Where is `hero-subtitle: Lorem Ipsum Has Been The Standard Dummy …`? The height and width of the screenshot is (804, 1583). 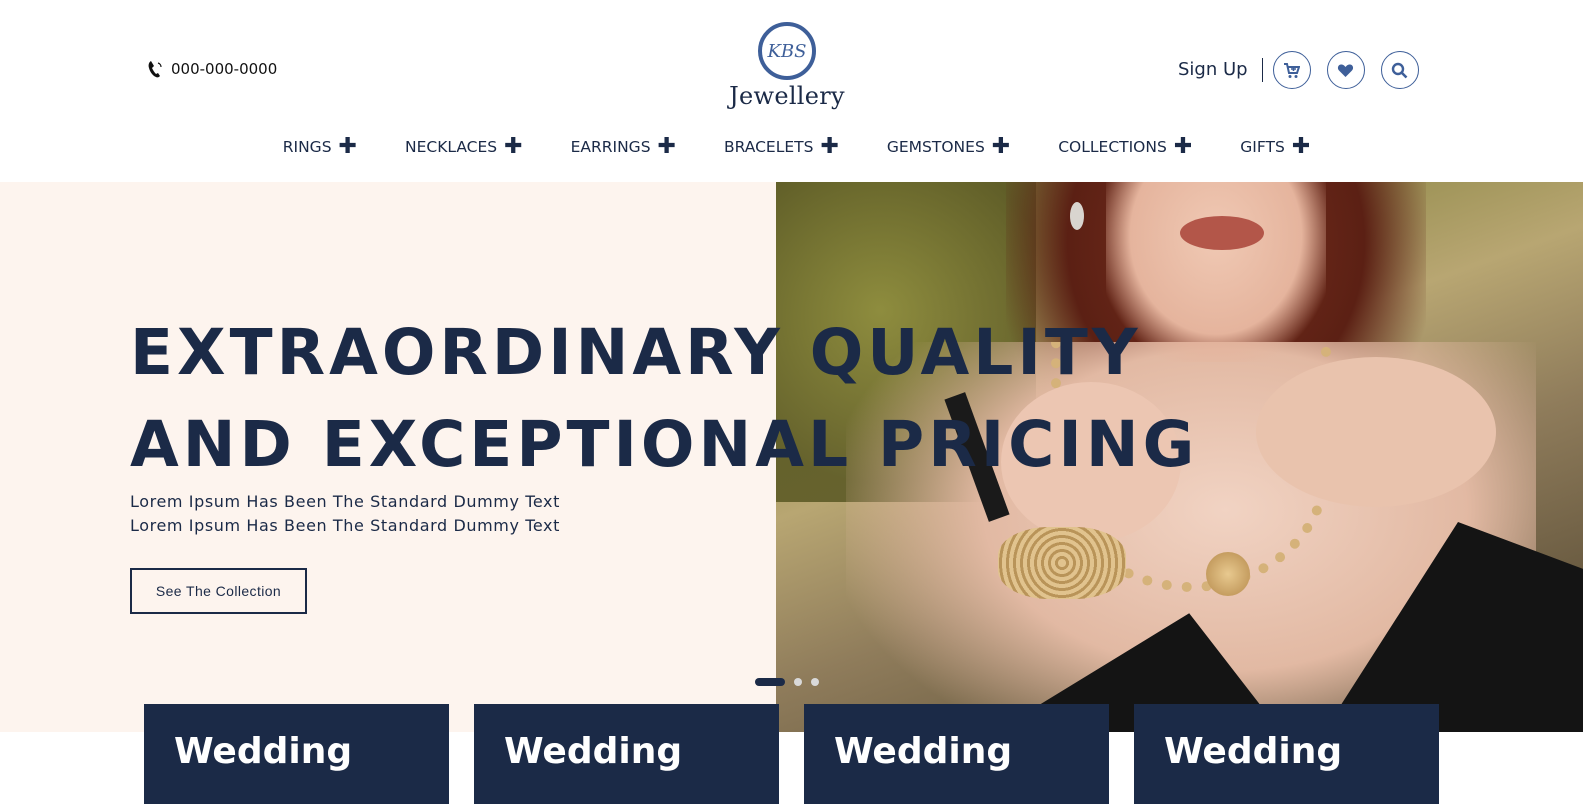 hero-subtitle: Lorem Ipsum Has Been The Standard Dummy … is located at coordinates (345, 513).